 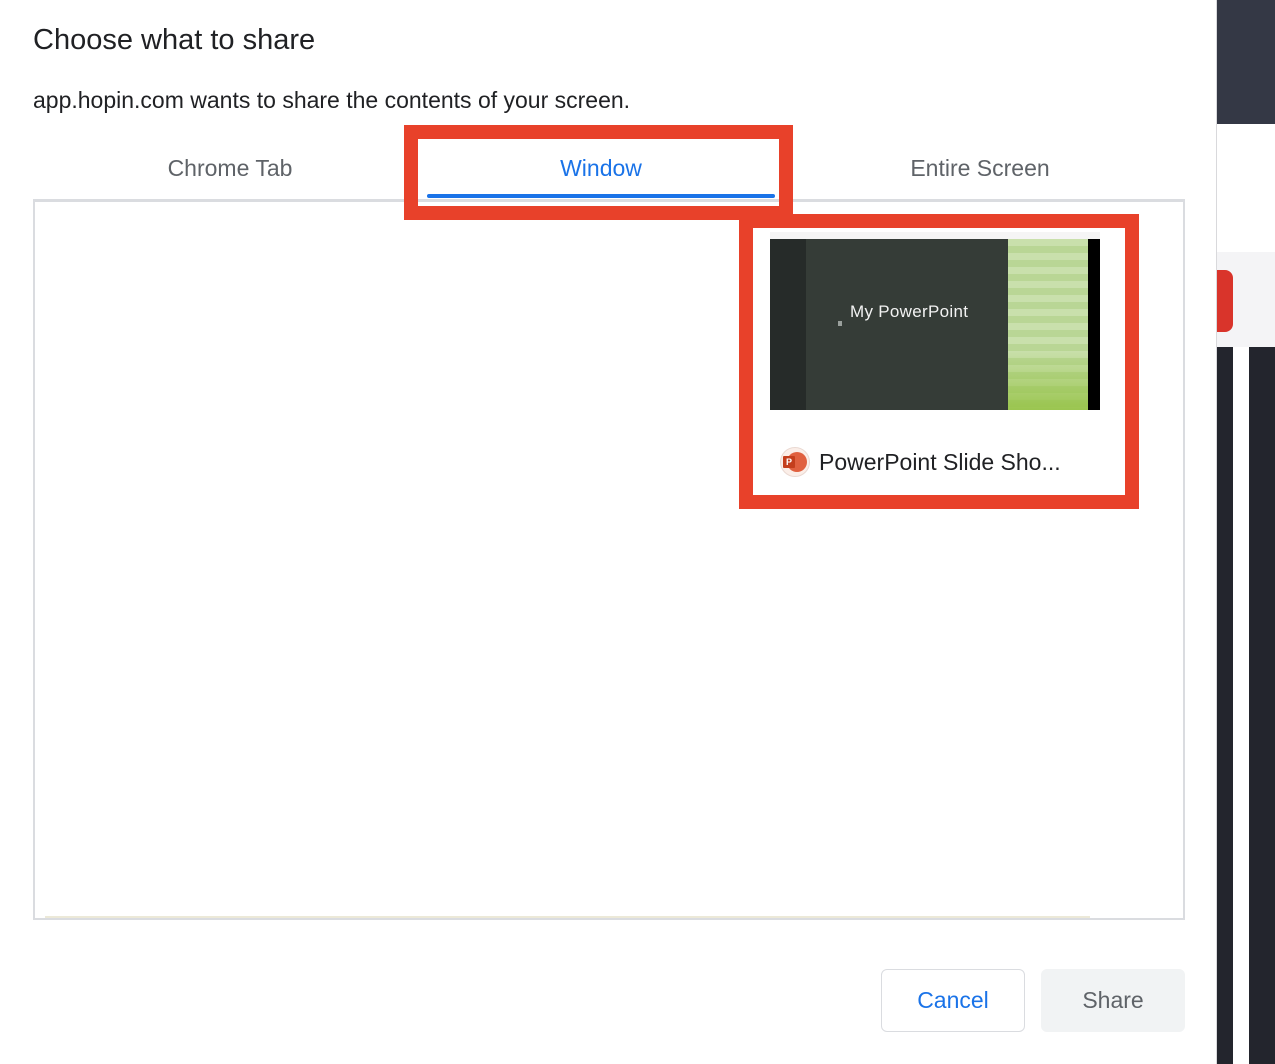 What do you see at coordinates (1246, 62) in the screenshot?
I see `background-header` at bounding box center [1246, 62].